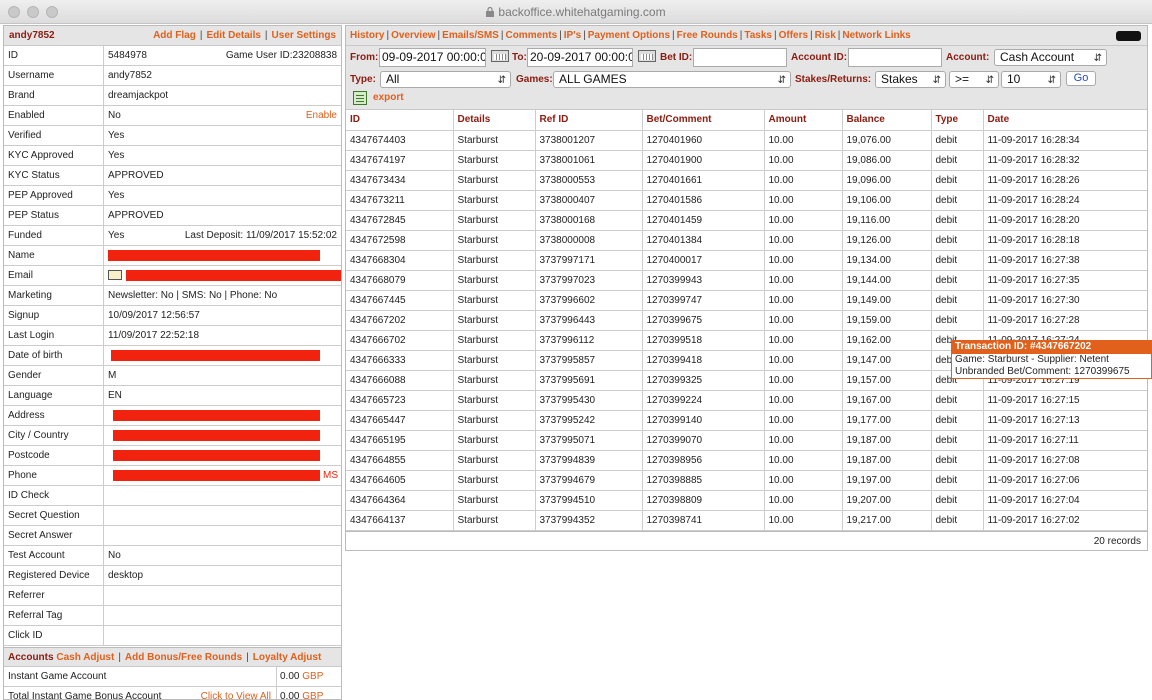  I want to click on amount-select: 10 ⇵, so click(1031, 79).